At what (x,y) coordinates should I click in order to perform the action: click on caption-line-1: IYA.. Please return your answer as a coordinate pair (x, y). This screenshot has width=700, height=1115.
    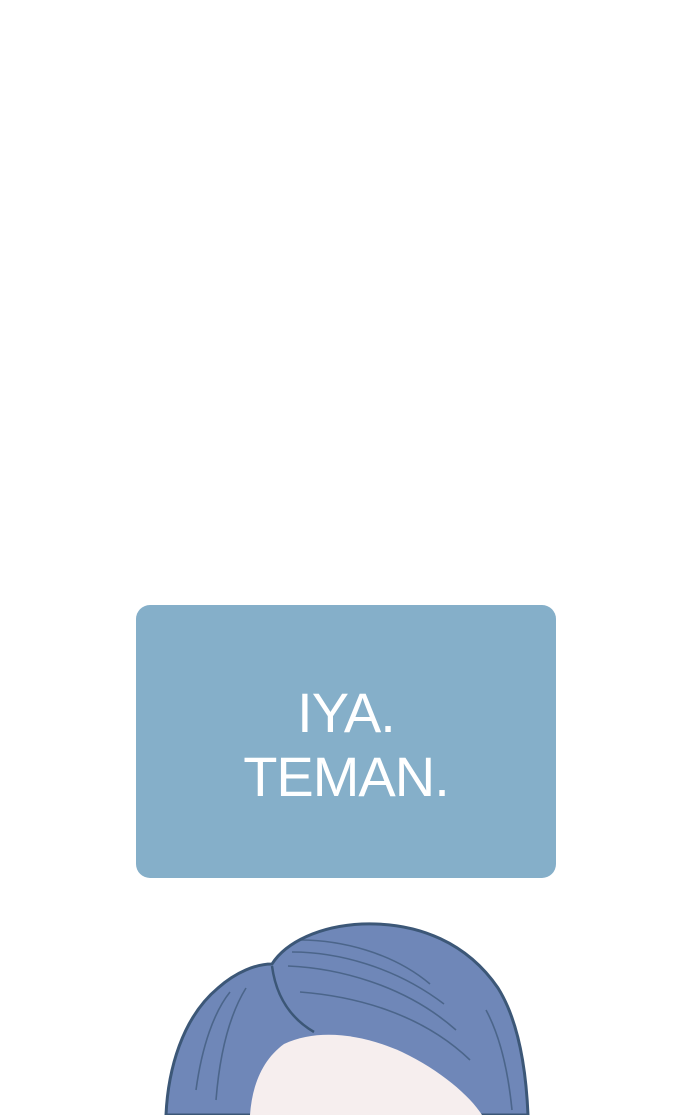
    Looking at the image, I should click on (346, 712).